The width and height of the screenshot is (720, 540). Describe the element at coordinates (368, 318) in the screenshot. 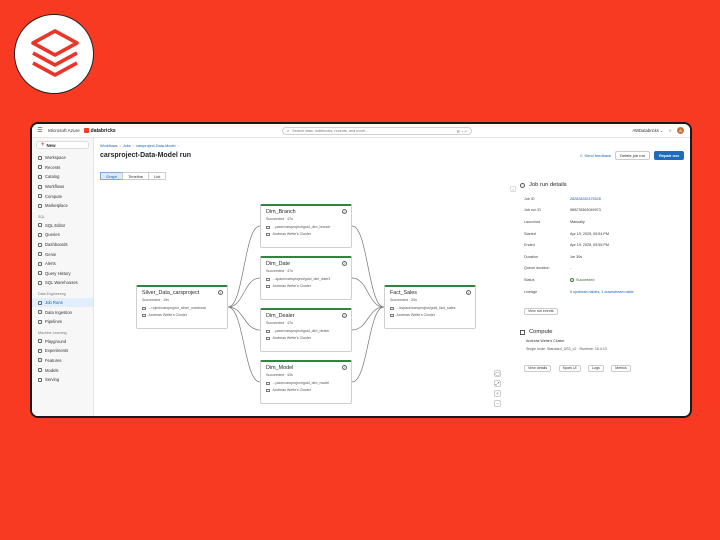

I see `edge-dealer-fact` at that location.